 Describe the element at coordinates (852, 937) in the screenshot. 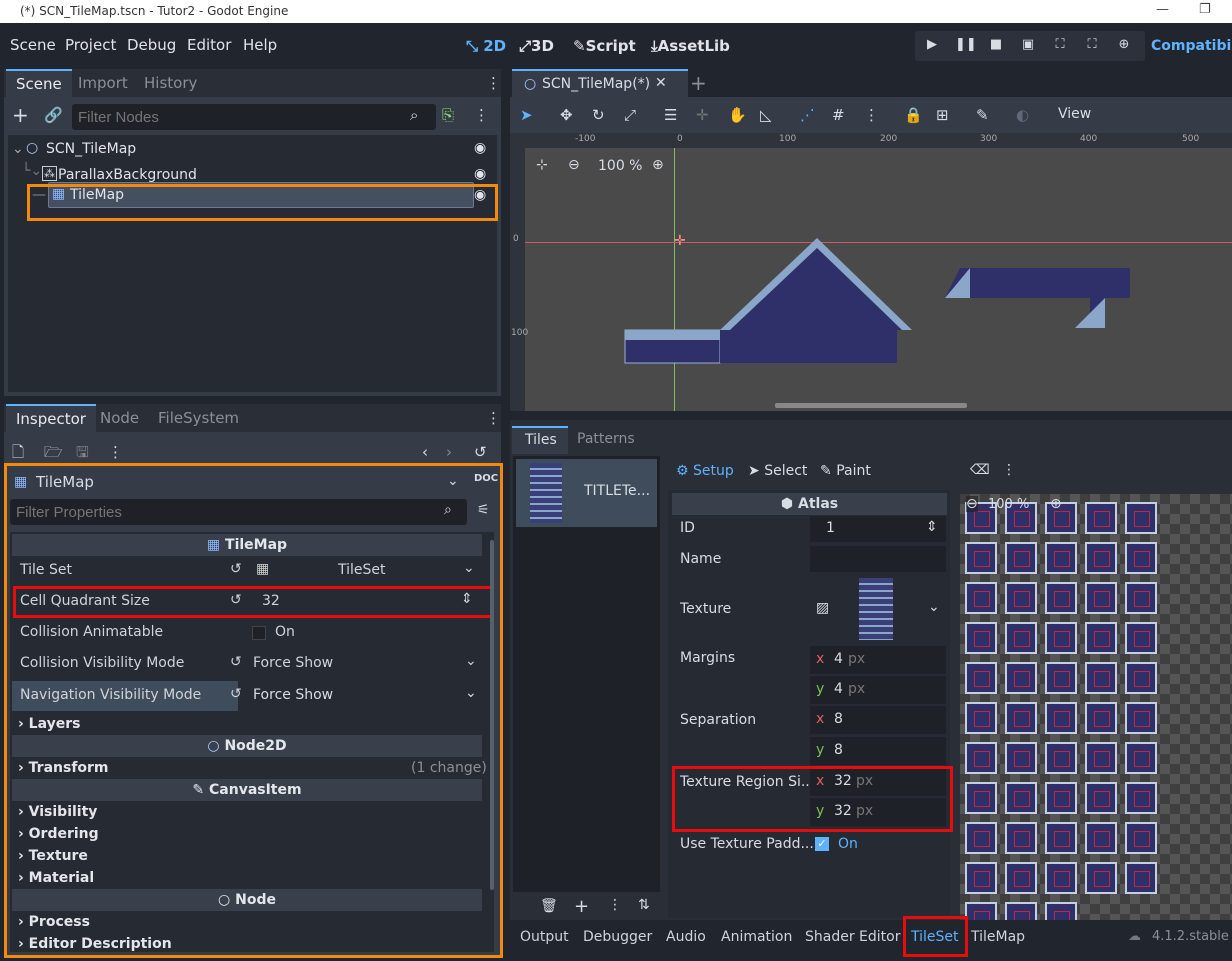

I see `tab-shader-editor: Shader Editor` at that location.